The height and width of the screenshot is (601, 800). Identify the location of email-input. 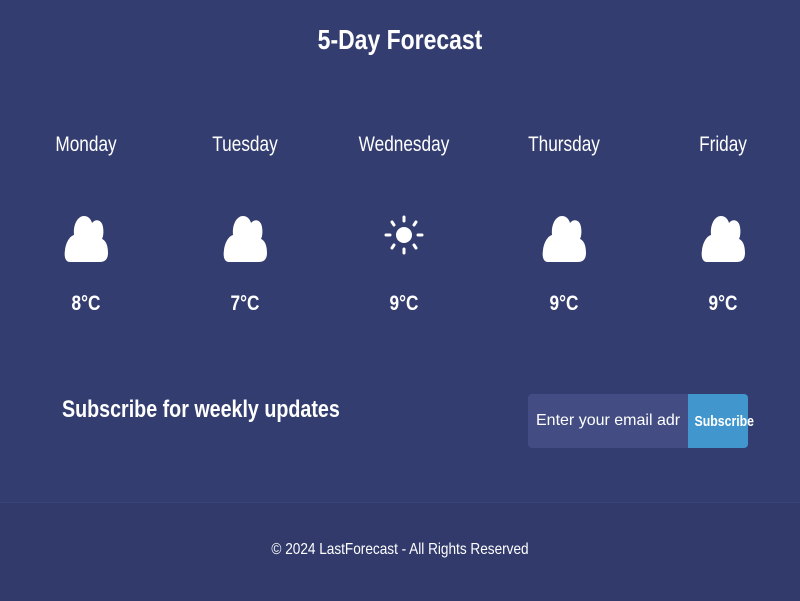
(608, 421).